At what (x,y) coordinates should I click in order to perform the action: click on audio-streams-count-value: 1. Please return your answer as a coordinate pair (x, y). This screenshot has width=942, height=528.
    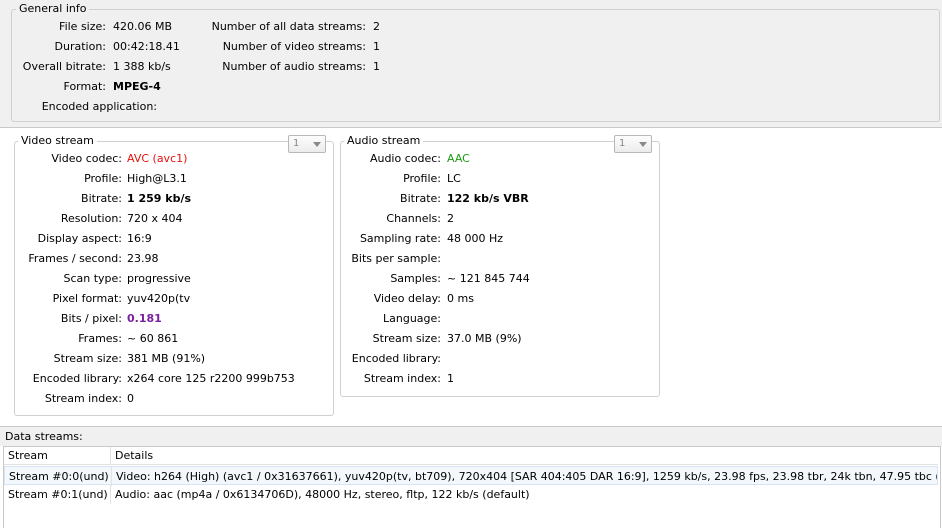
    Looking at the image, I should click on (376, 66).